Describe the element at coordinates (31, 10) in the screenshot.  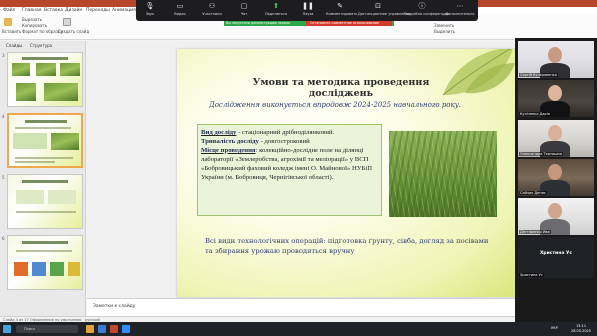
I see `tab-home: Главная` at that location.